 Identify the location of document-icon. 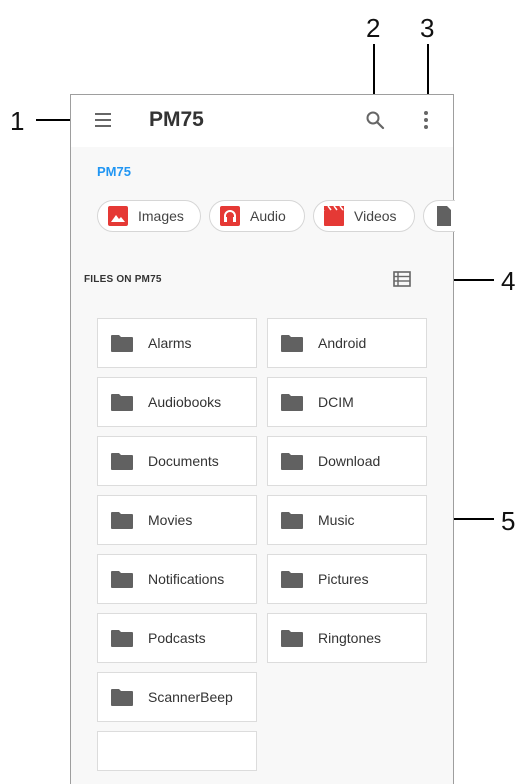
(444, 216).